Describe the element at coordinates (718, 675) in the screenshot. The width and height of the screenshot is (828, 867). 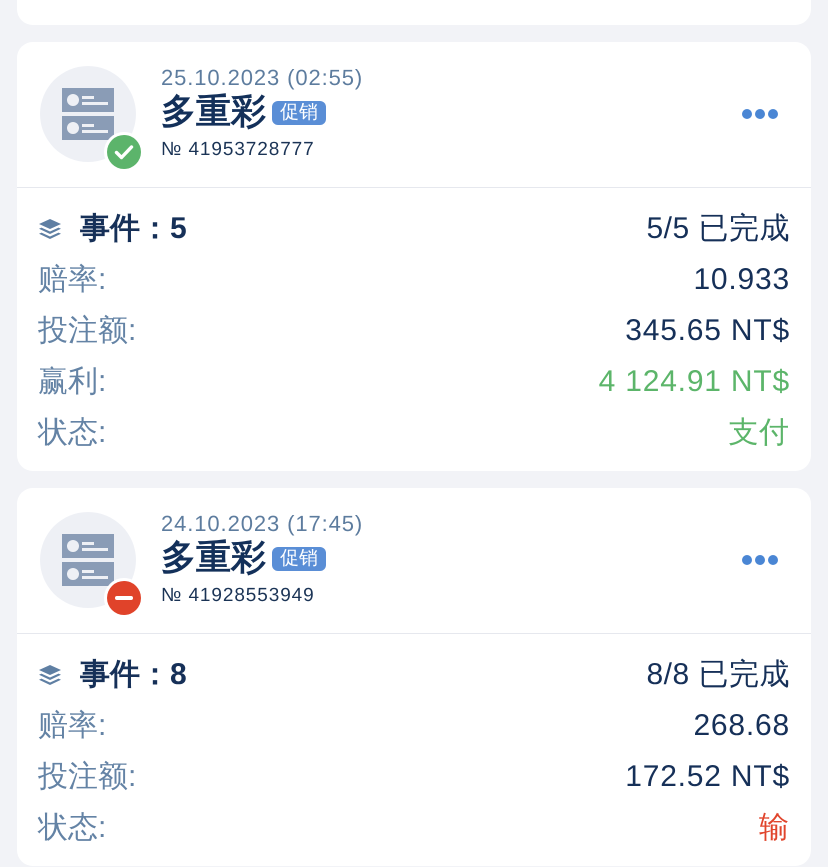
I see `events-progress: 8/8 已完成` at that location.